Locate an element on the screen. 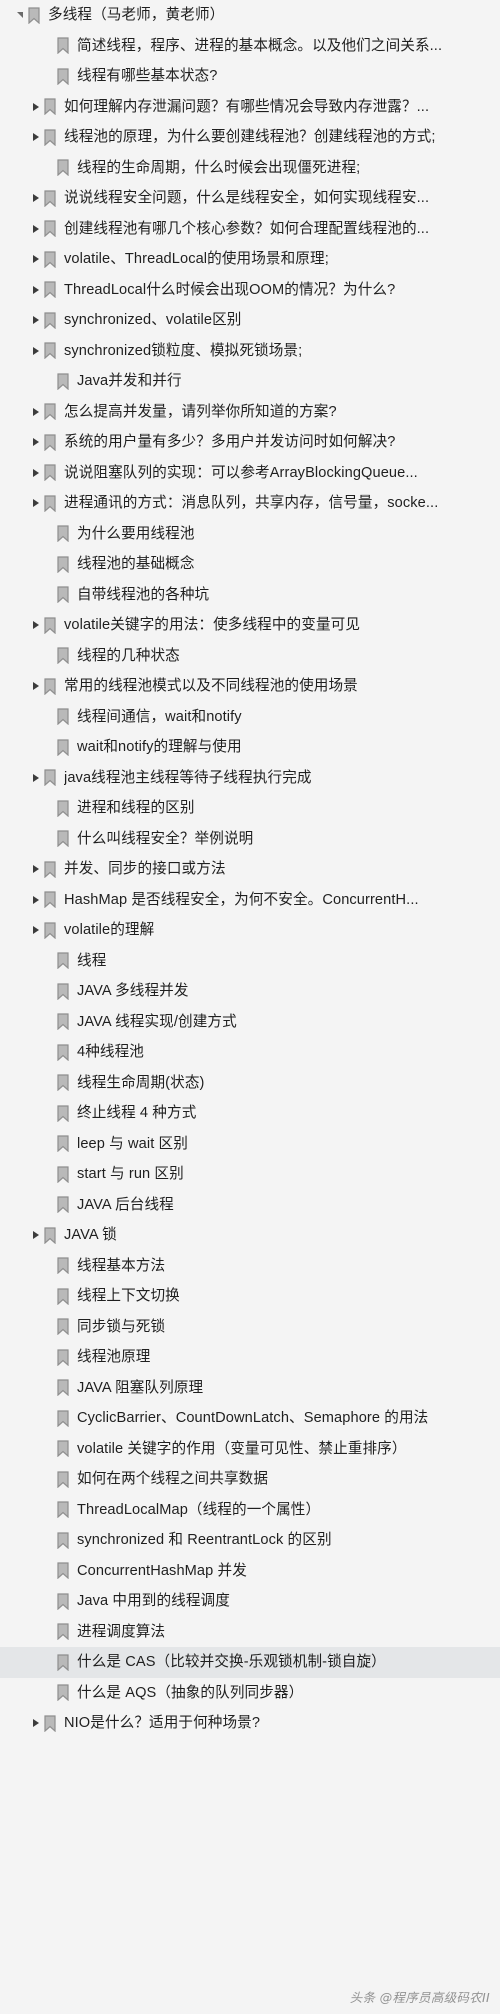  tree-row: ThreadLocalMap（线程的一个属性） is located at coordinates (250, 1510).